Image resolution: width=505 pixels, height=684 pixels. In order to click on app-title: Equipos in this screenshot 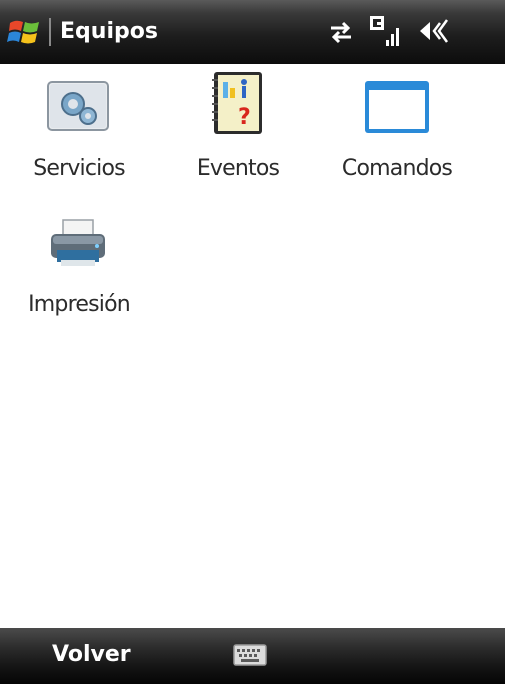, I will do `click(109, 31)`.